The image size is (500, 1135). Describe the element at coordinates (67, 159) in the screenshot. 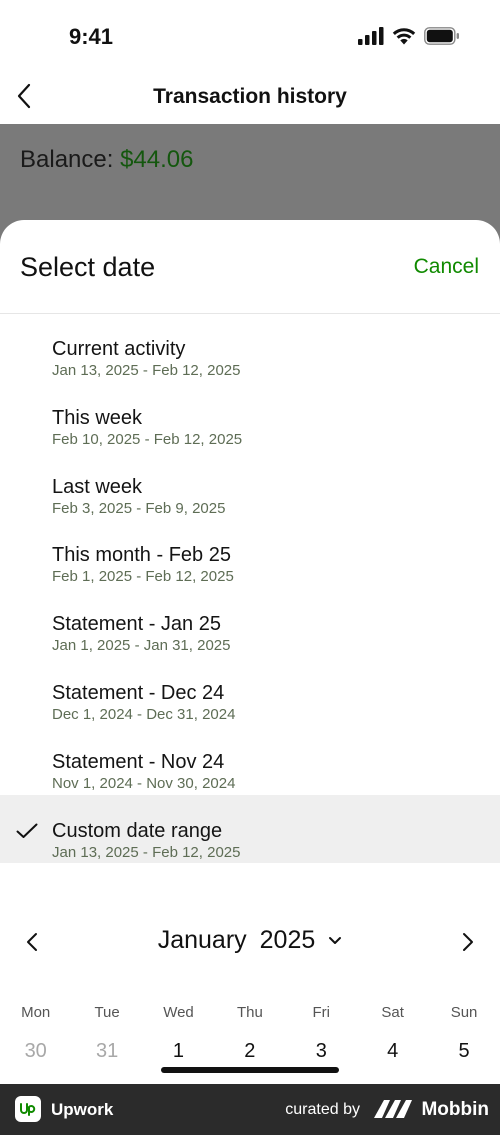

I see `balance-label: Balance:` at that location.